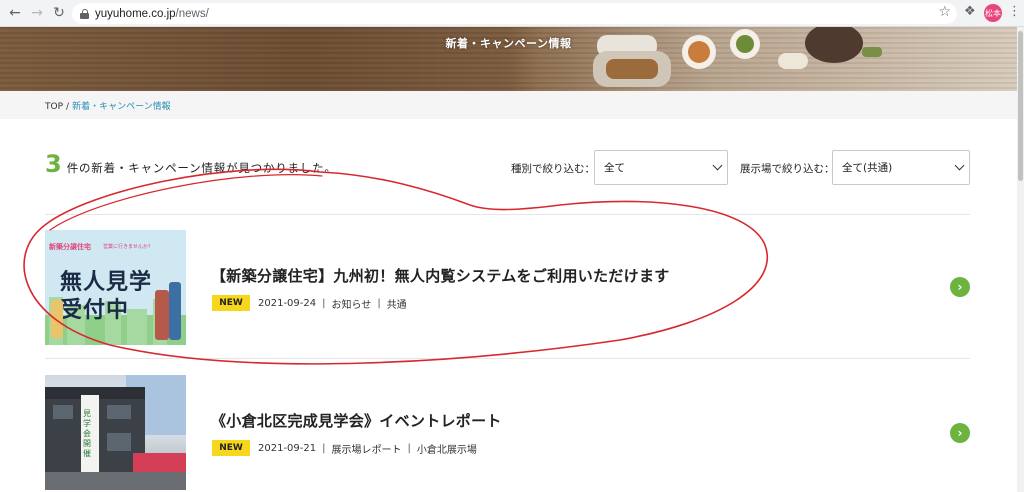 The image size is (1024, 492). Describe the element at coordinates (901, 167) in the screenshot. I see `venue-filter-select: 全て(共通)` at that location.